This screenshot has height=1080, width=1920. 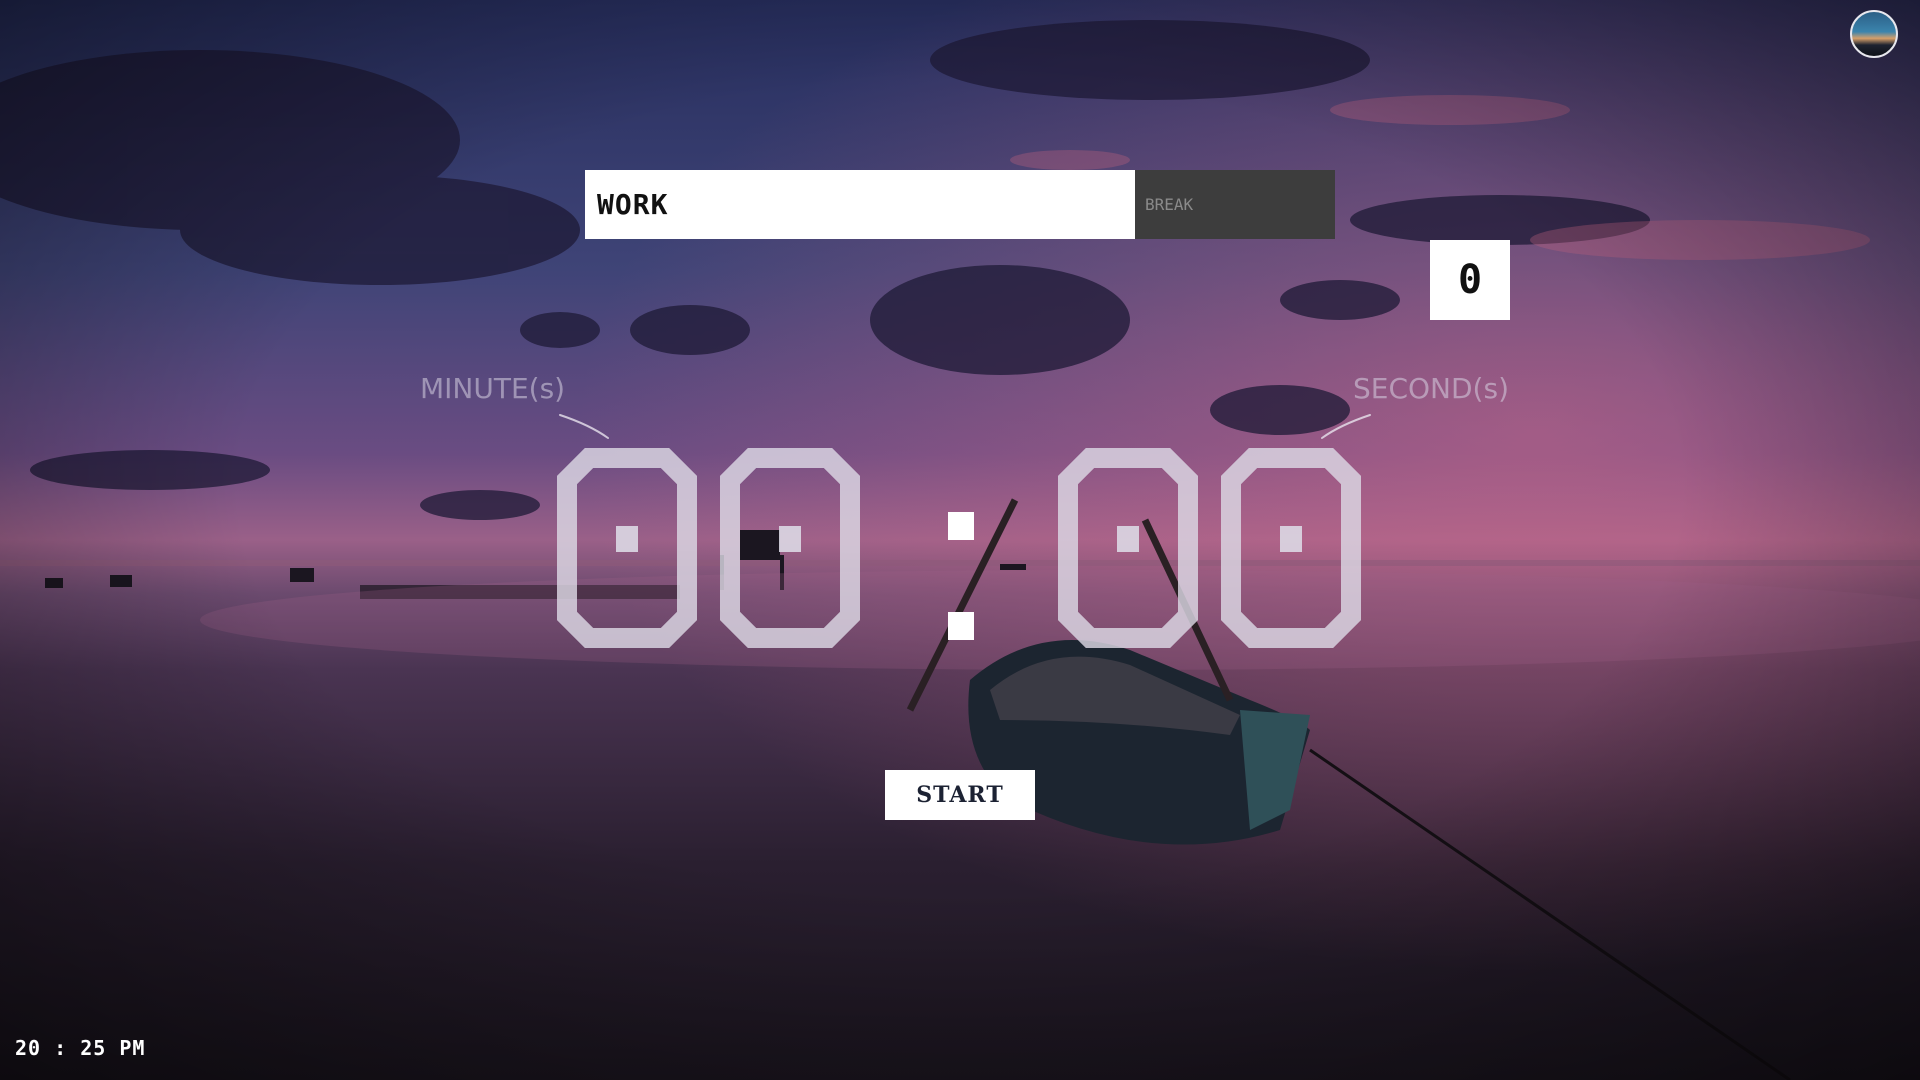 I want to click on seconds-label: SECOND(s), so click(x=1431, y=388).